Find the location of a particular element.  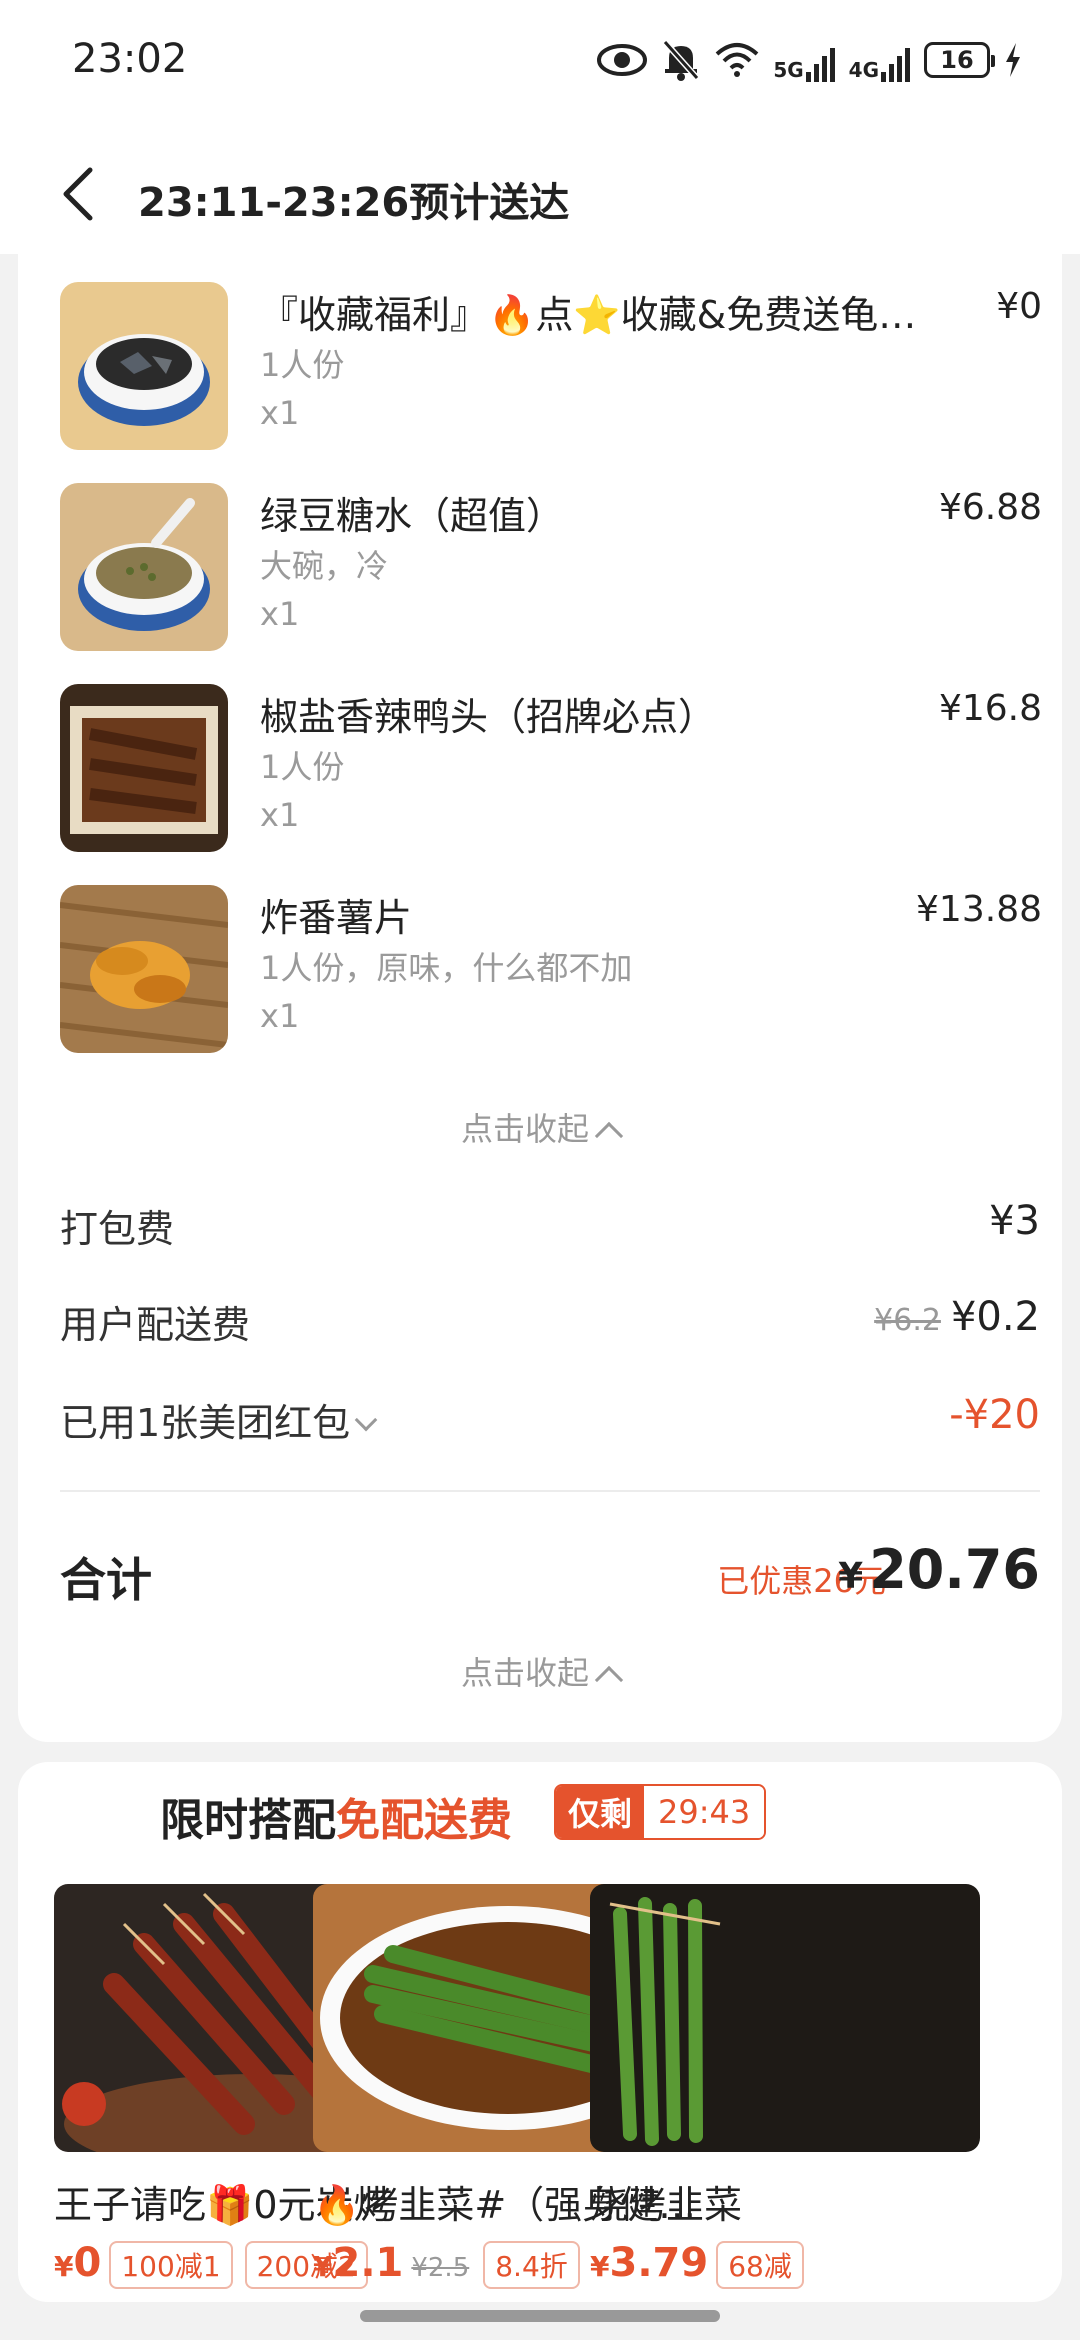

timer-label: 仅剩 is located at coordinates (600, 1812).